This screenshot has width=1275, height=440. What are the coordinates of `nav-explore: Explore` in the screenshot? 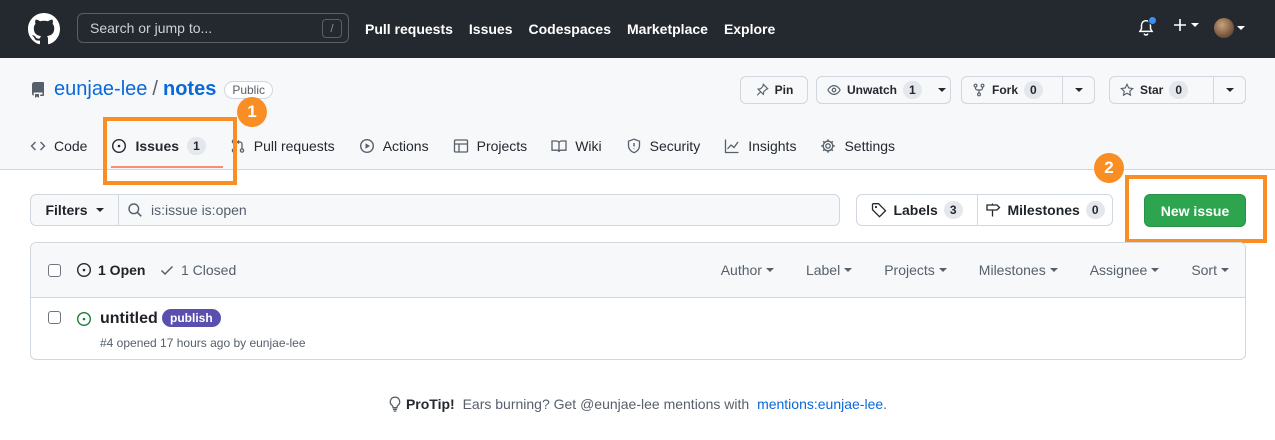 It's located at (749, 29).